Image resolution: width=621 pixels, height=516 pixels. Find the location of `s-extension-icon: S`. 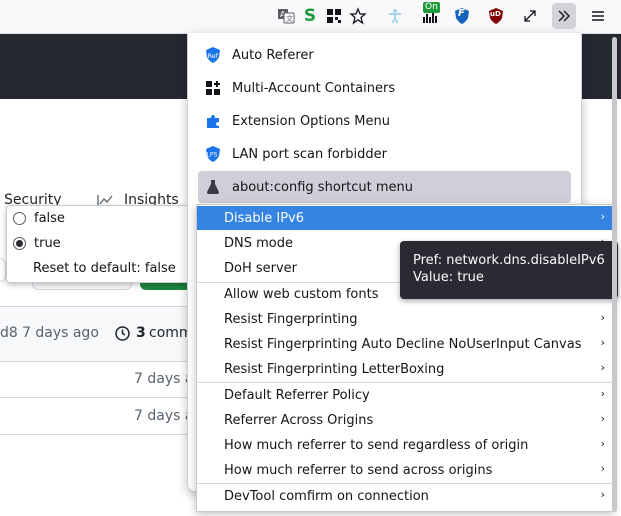

s-extension-icon: S is located at coordinates (310, 16).